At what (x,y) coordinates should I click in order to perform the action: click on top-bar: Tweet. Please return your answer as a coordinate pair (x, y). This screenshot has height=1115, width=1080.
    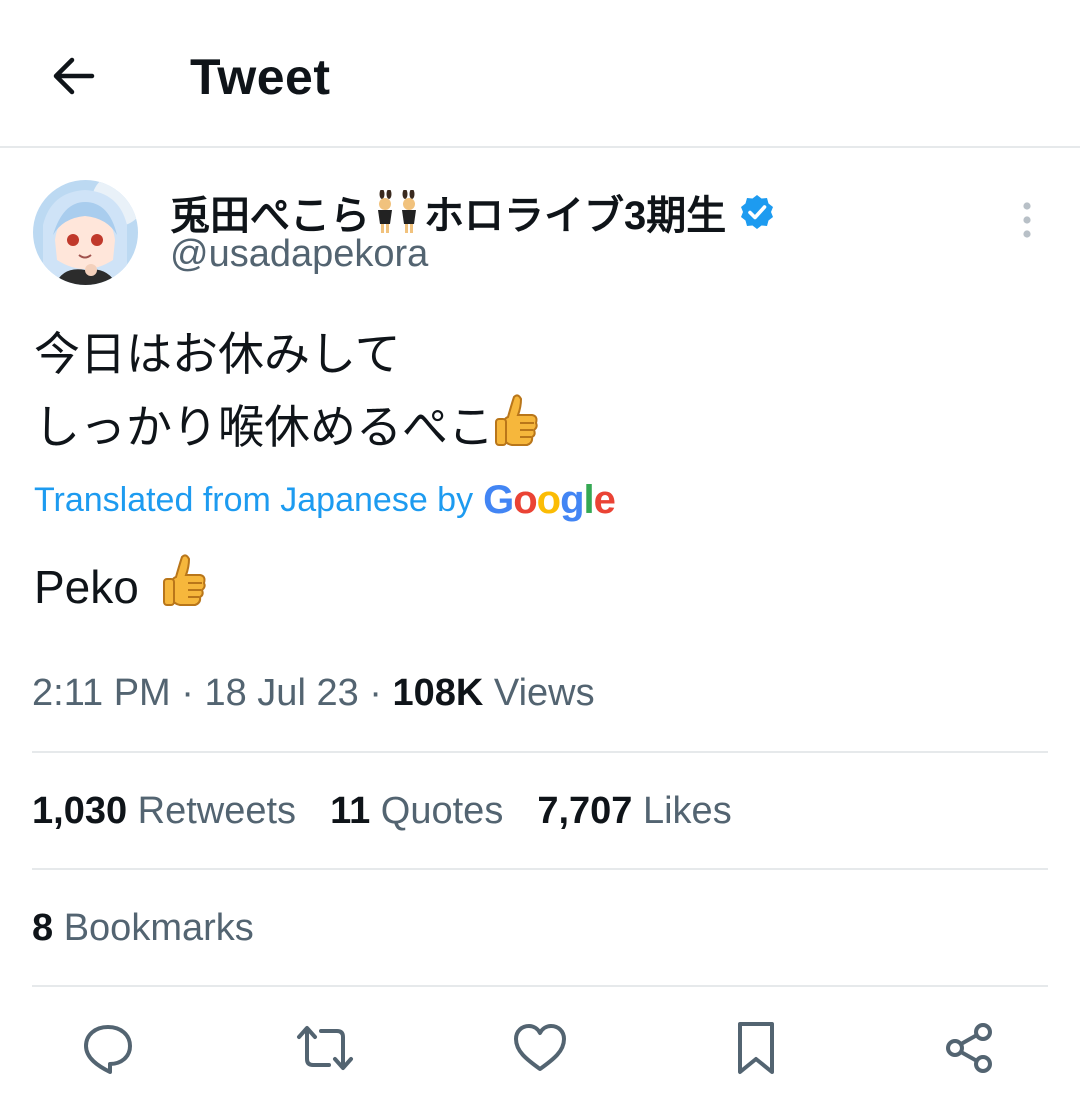
    Looking at the image, I should click on (540, 74).